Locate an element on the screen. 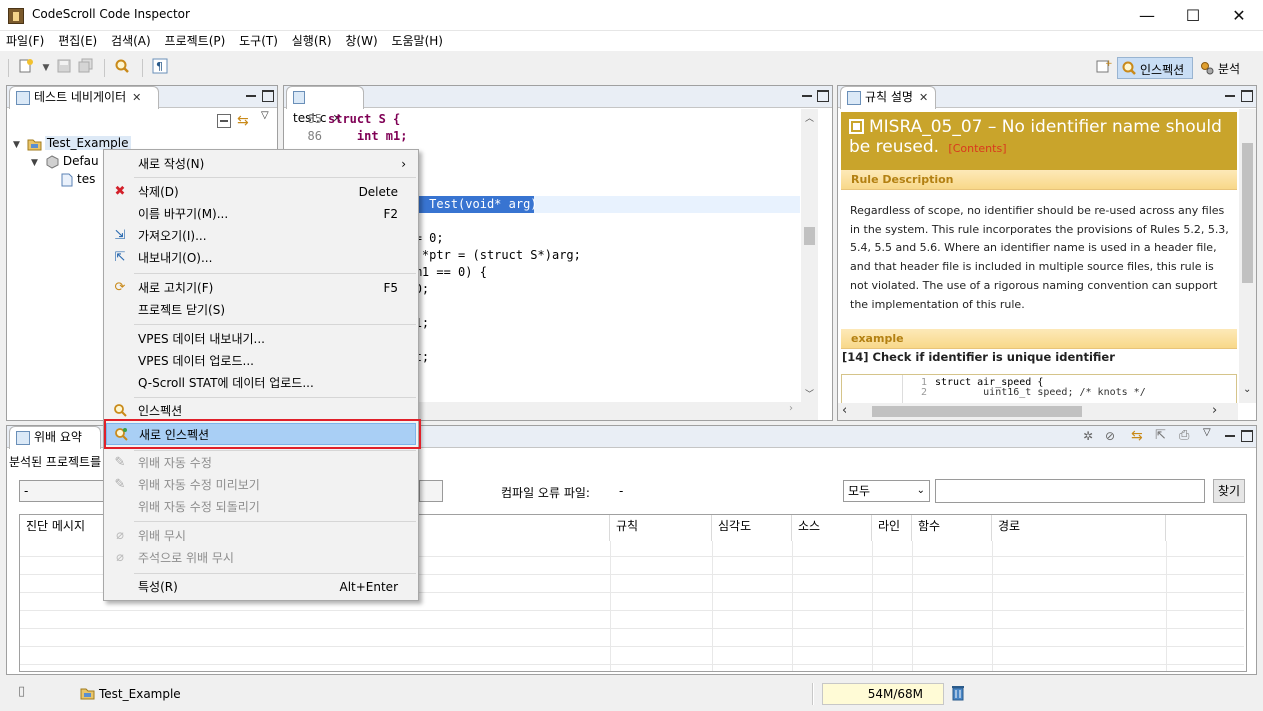 The height and width of the screenshot is (711, 1263). navigator-tabbar: 테스트 네비게이터 ✕ is located at coordinates (142, 97).